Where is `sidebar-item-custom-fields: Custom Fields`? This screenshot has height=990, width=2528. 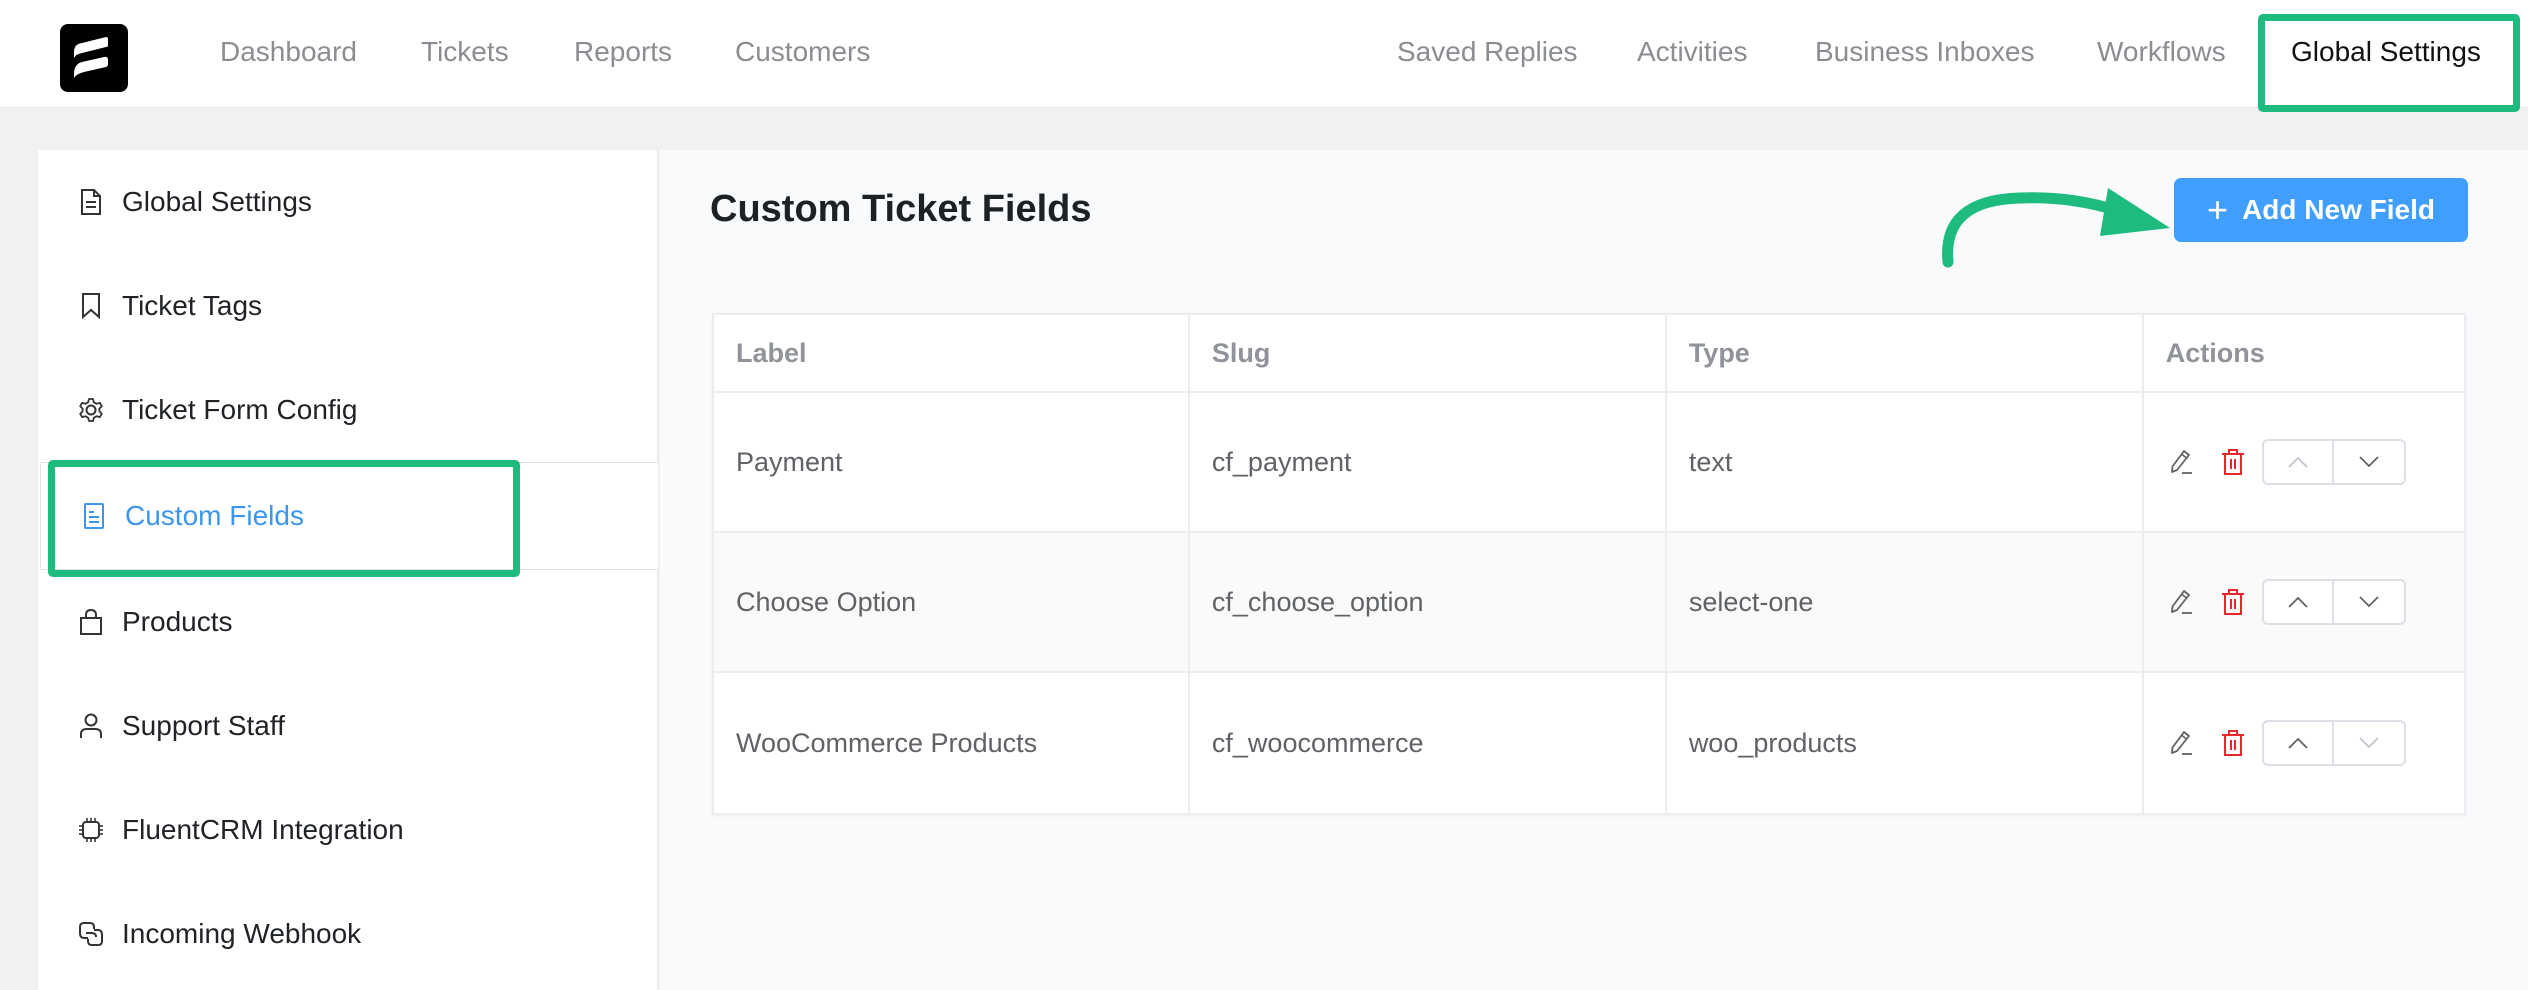 sidebar-item-custom-fields: Custom Fields is located at coordinates (349, 516).